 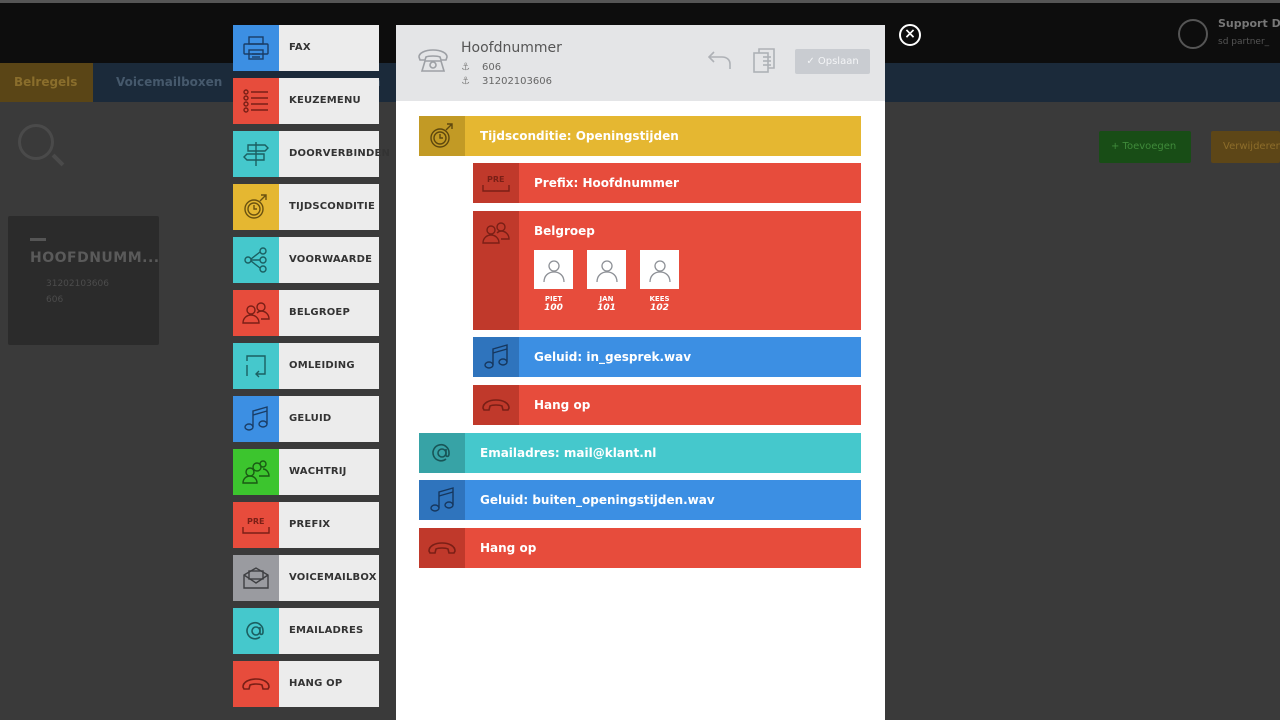 What do you see at coordinates (606, 299) in the screenshot?
I see `member-name: JAN` at bounding box center [606, 299].